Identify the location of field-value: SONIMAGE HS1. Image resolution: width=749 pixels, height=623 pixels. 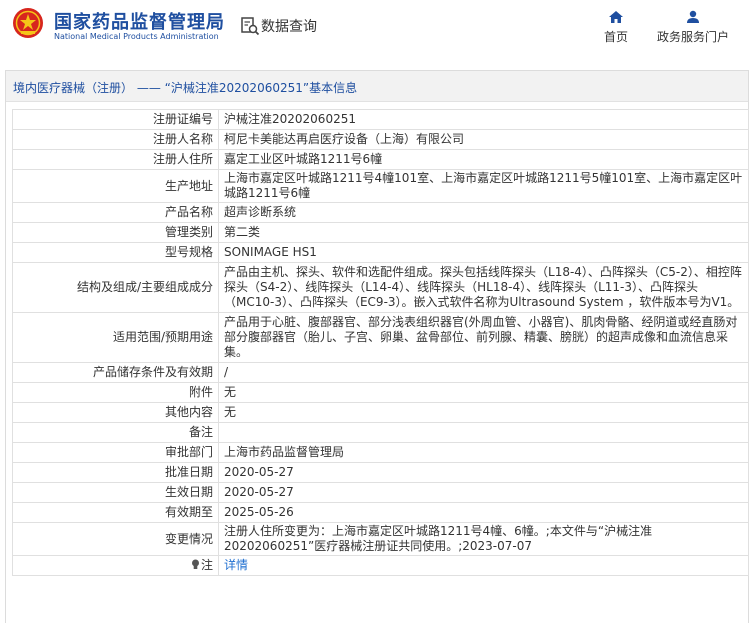
(483, 252).